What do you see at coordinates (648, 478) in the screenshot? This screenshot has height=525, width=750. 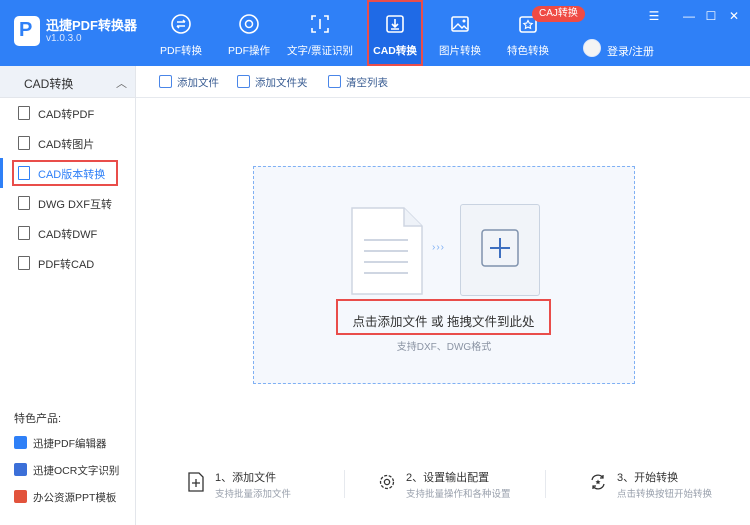 I see `step-title: 3、开始转换` at bounding box center [648, 478].